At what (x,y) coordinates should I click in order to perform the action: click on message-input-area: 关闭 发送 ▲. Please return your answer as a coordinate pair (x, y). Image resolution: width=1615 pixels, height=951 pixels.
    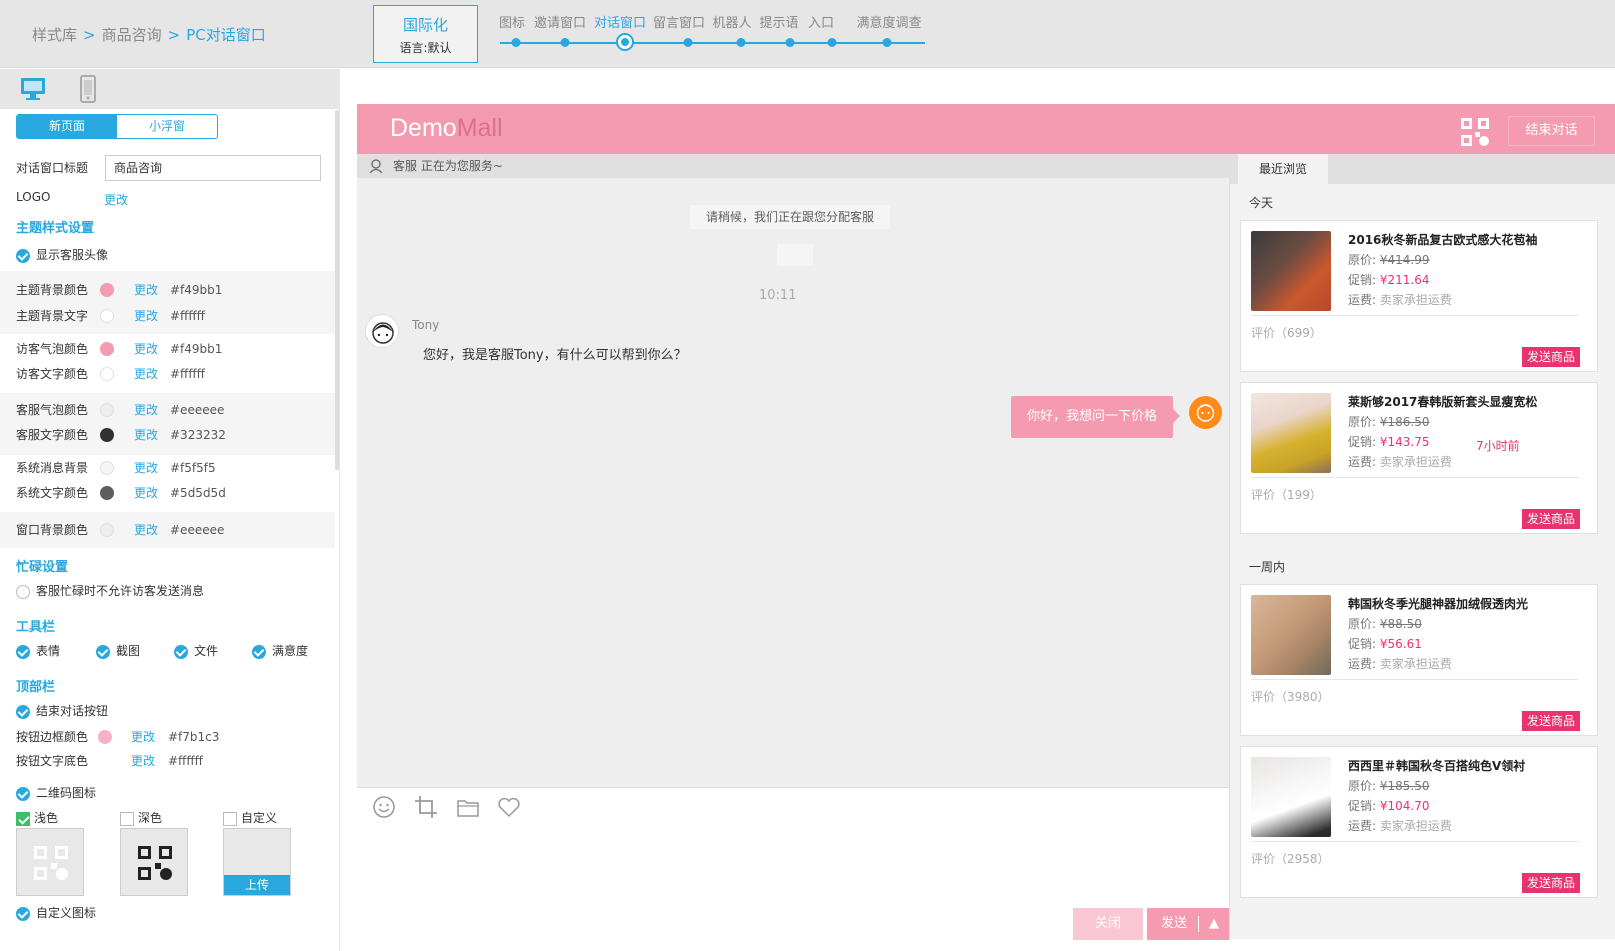
    Looking at the image, I should click on (793, 863).